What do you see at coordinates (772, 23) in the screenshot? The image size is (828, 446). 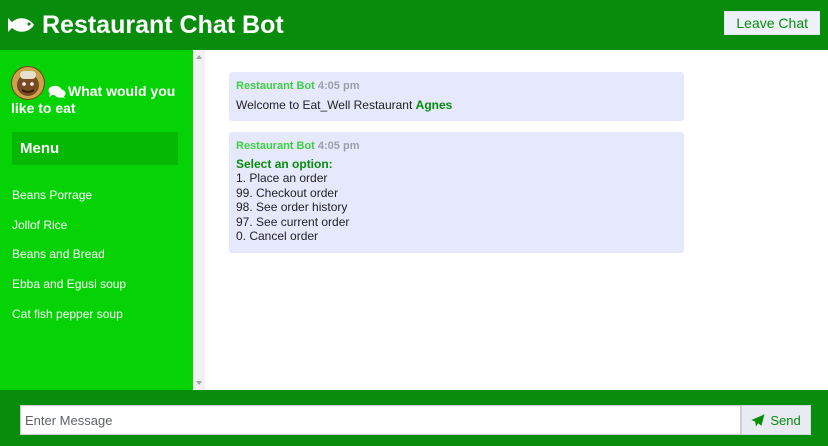 I see `leave-chat-button: Leave Chat` at bounding box center [772, 23].